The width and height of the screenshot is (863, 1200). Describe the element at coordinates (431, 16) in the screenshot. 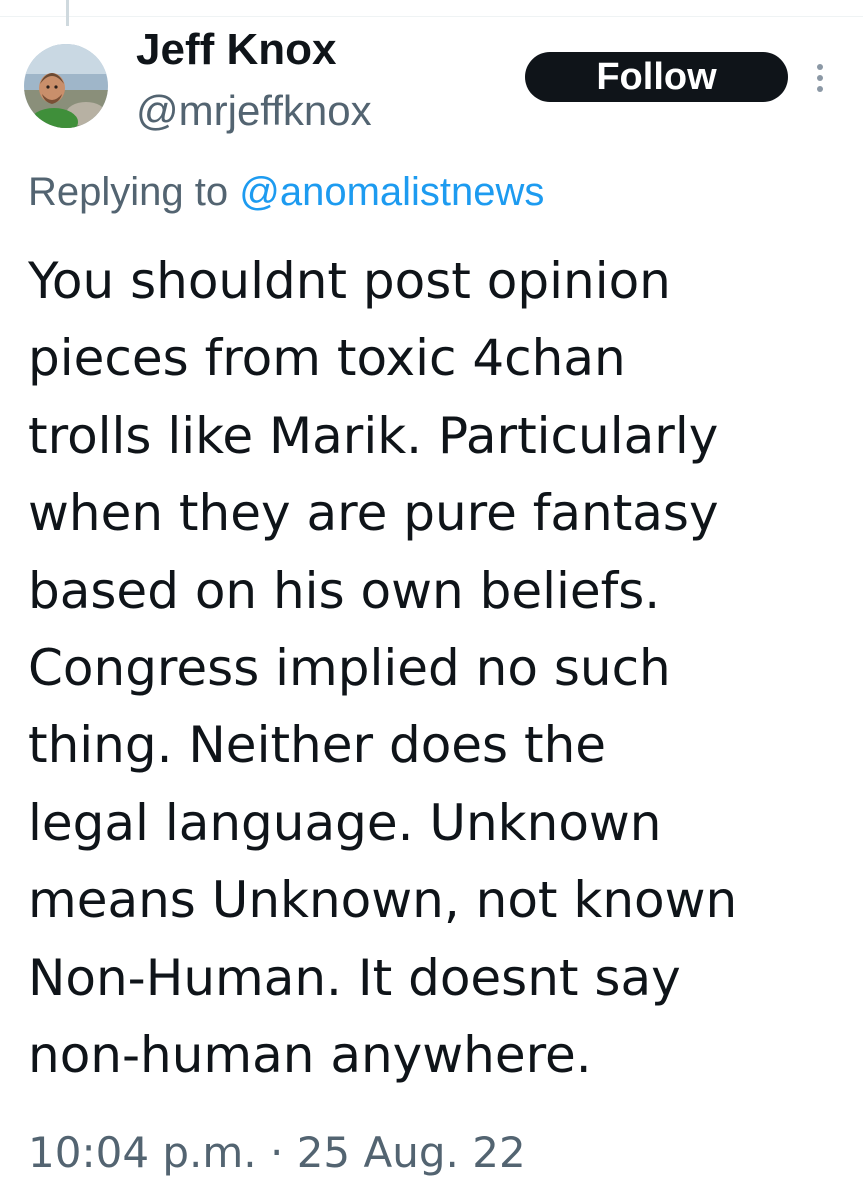

I see `top-divider` at that location.